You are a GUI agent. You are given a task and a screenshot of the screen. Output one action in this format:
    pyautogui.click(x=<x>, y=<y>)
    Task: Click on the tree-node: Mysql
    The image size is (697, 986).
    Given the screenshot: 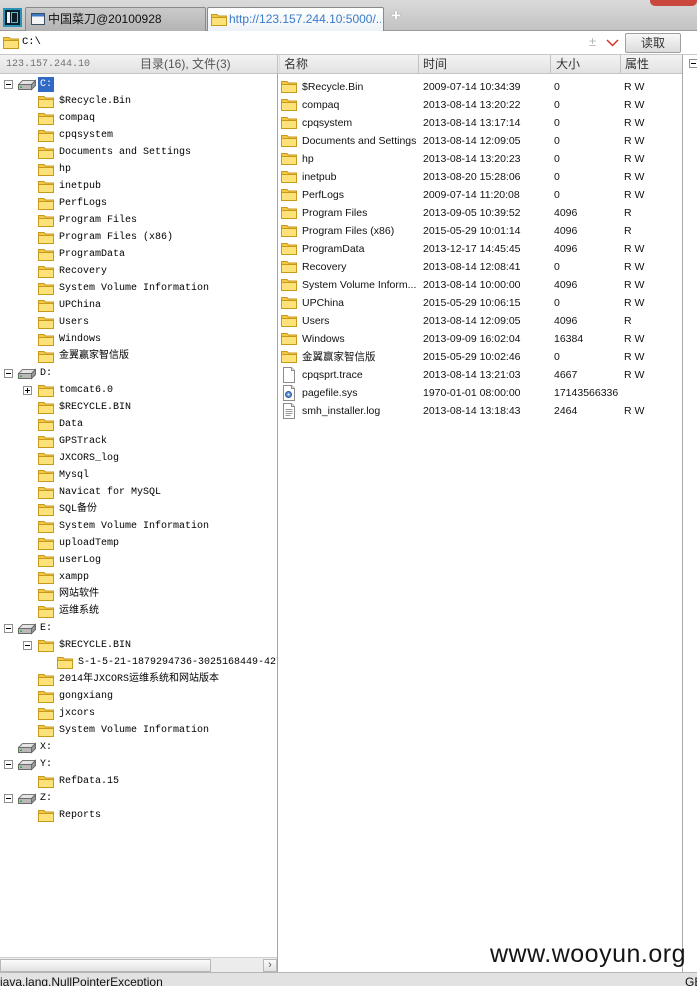 What is the action you would take?
    pyautogui.click(x=138, y=475)
    